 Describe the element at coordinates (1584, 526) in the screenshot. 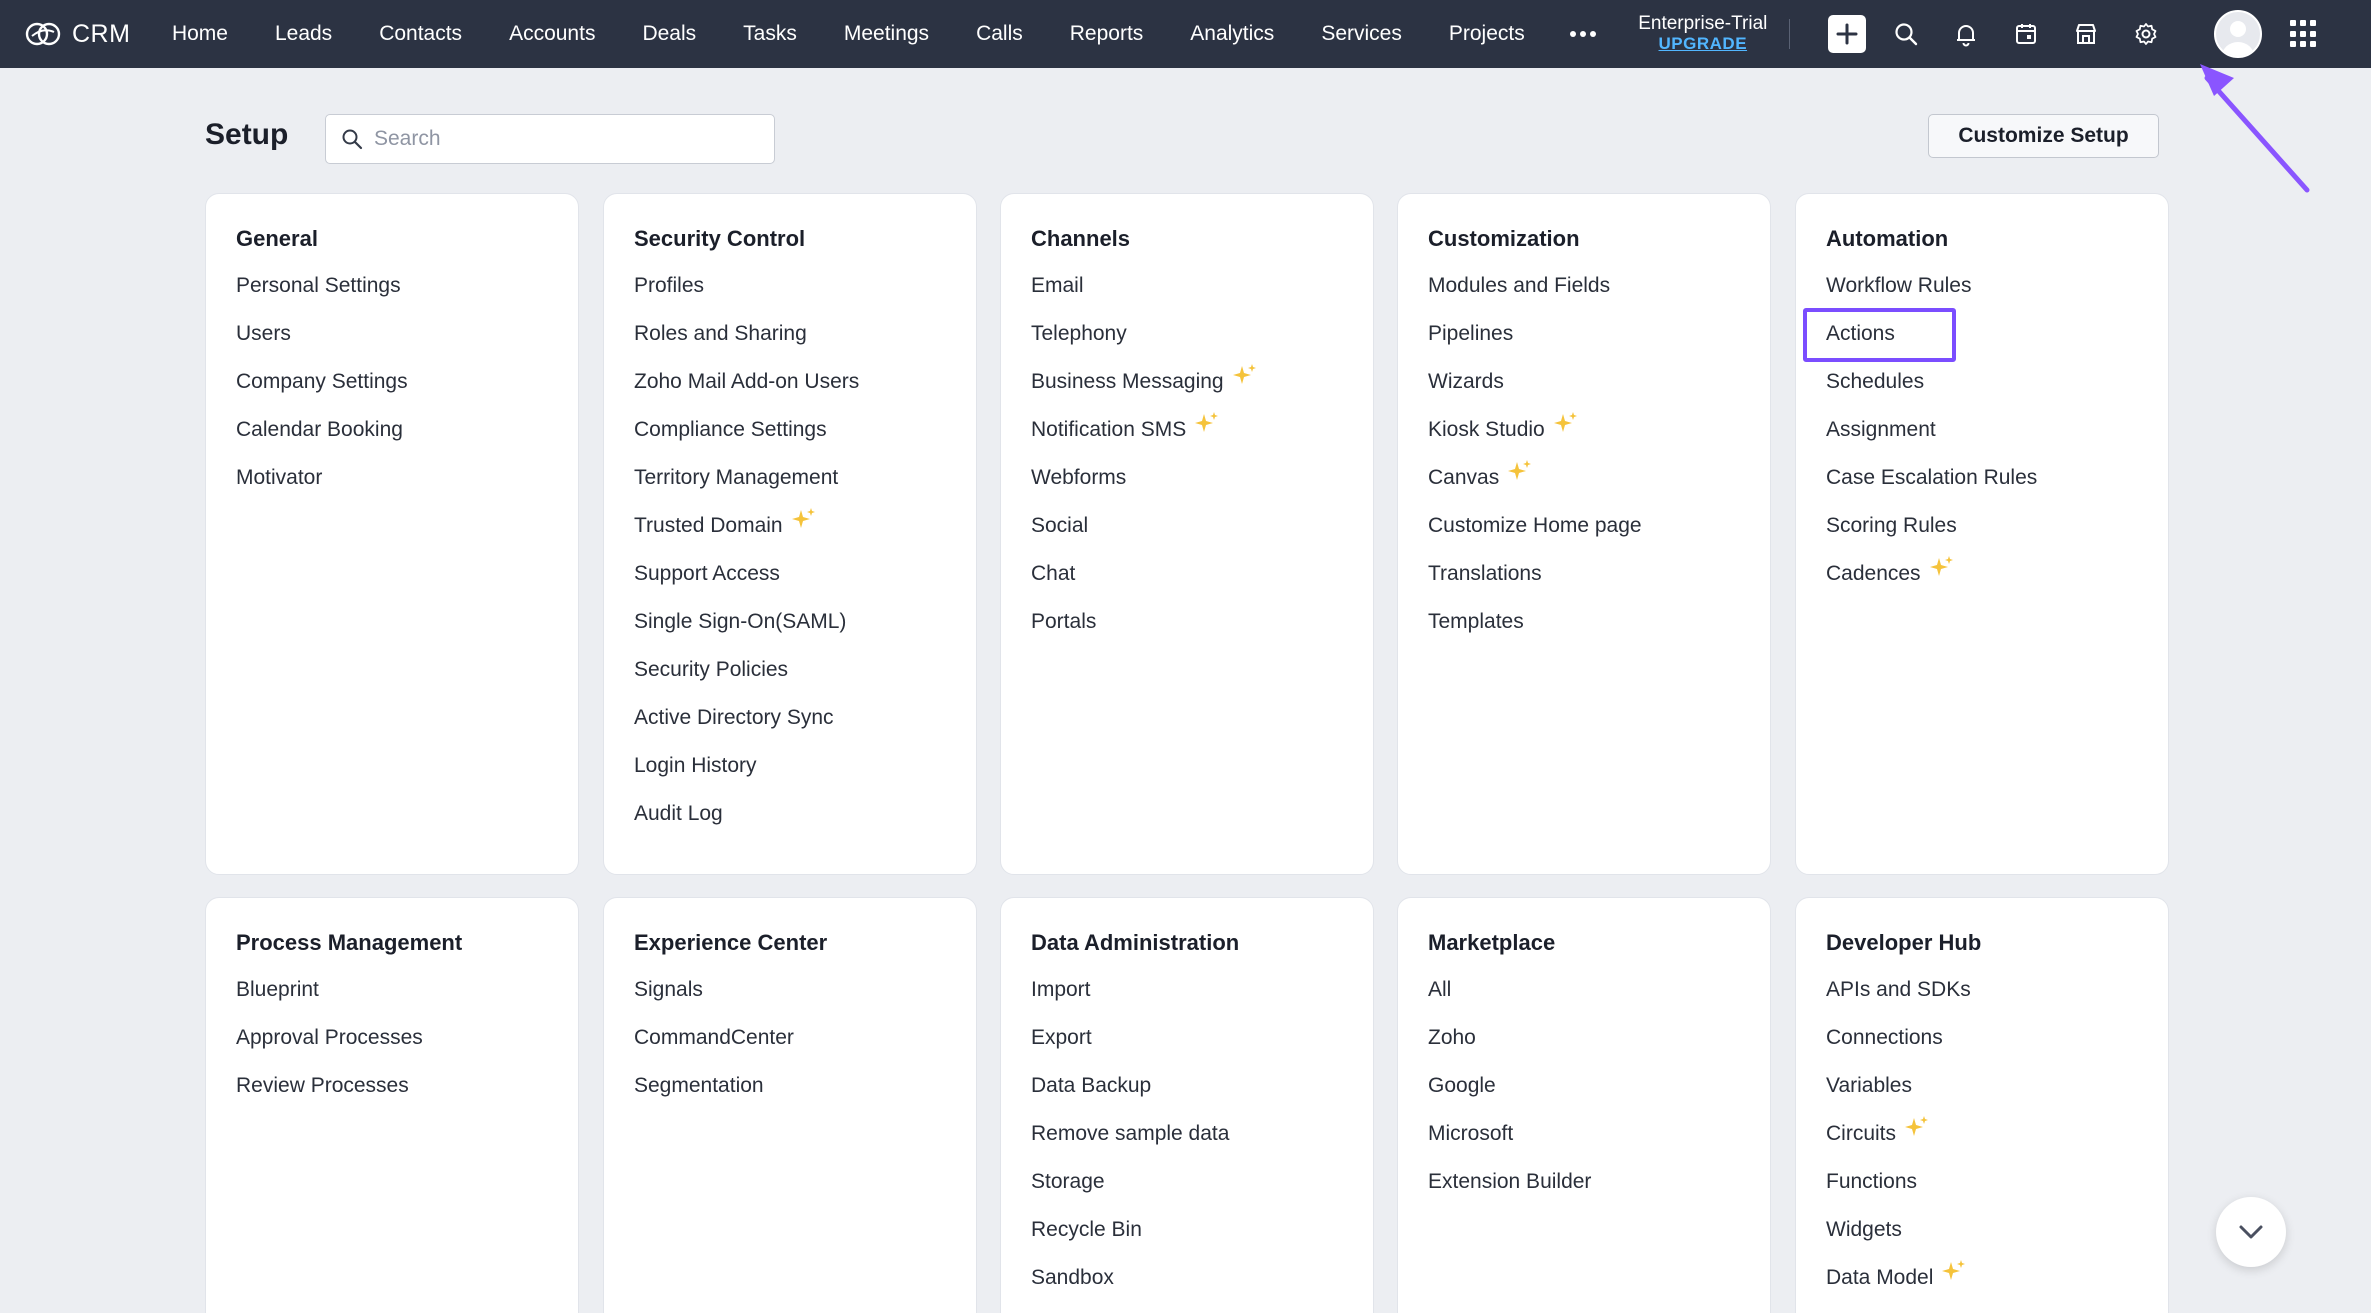

I see `setup-link-customize-home-page: Customize Home page` at that location.